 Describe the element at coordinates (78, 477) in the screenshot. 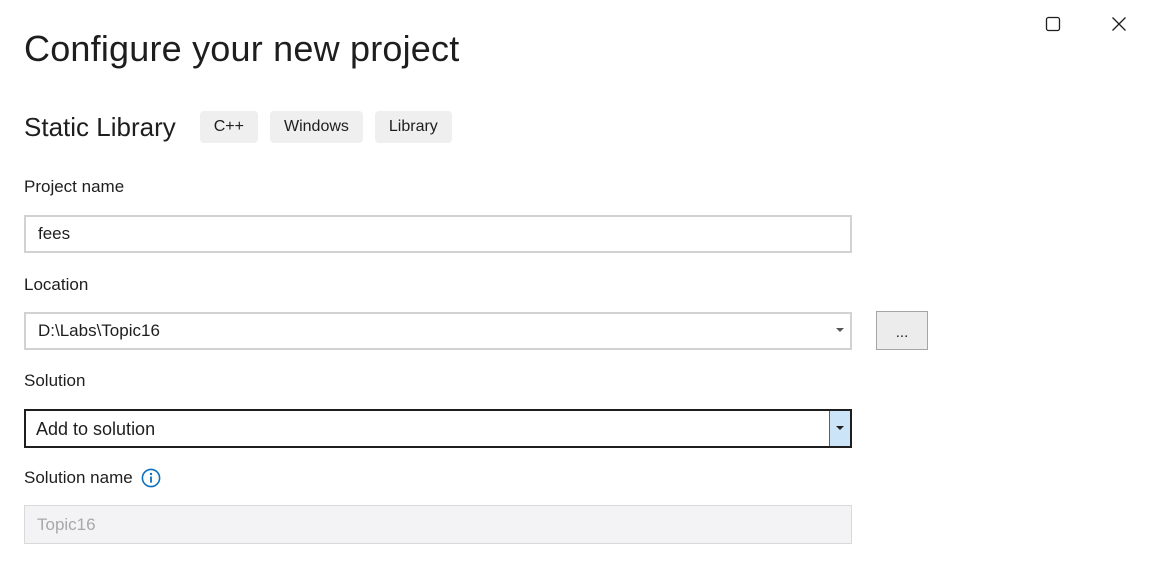

I see `solution-name-label: Solution name` at that location.